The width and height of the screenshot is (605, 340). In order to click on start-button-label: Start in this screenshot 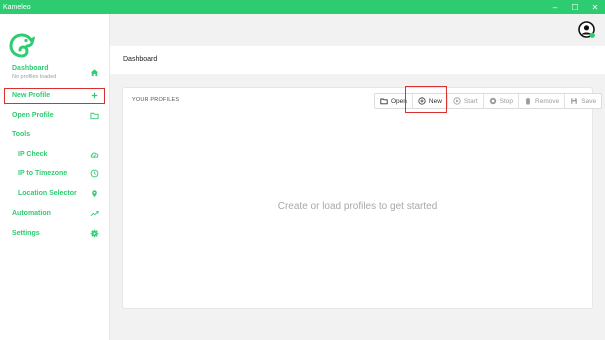, I will do `click(470, 101)`.